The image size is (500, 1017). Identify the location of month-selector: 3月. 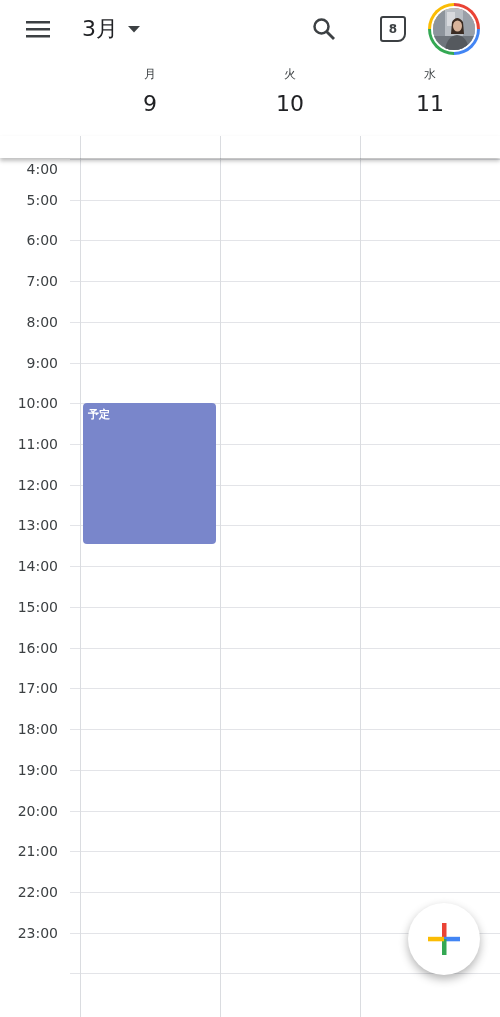
(111, 29).